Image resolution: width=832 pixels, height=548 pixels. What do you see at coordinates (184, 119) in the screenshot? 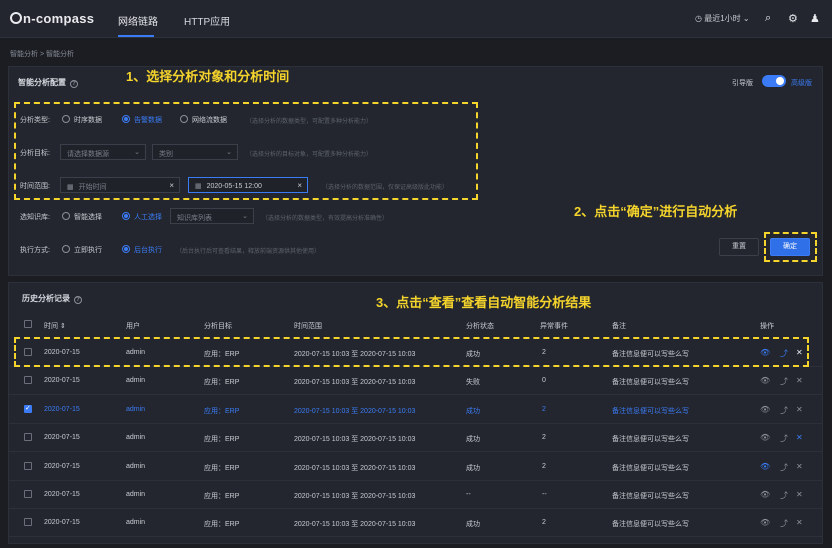
I see `radio-netflow-data` at bounding box center [184, 119].